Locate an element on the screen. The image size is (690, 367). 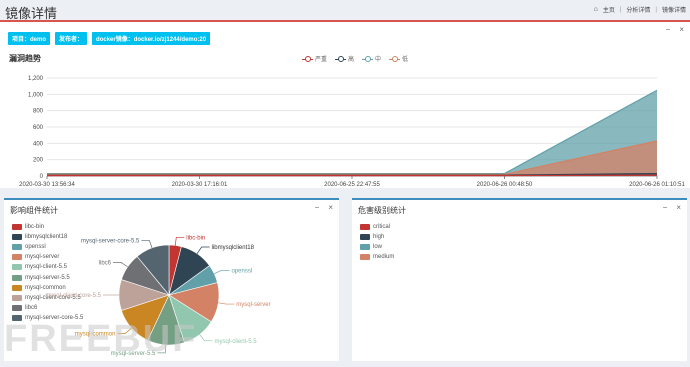
pie-label: mysql-server-core-5.5 is located at coordinates (110, 241).